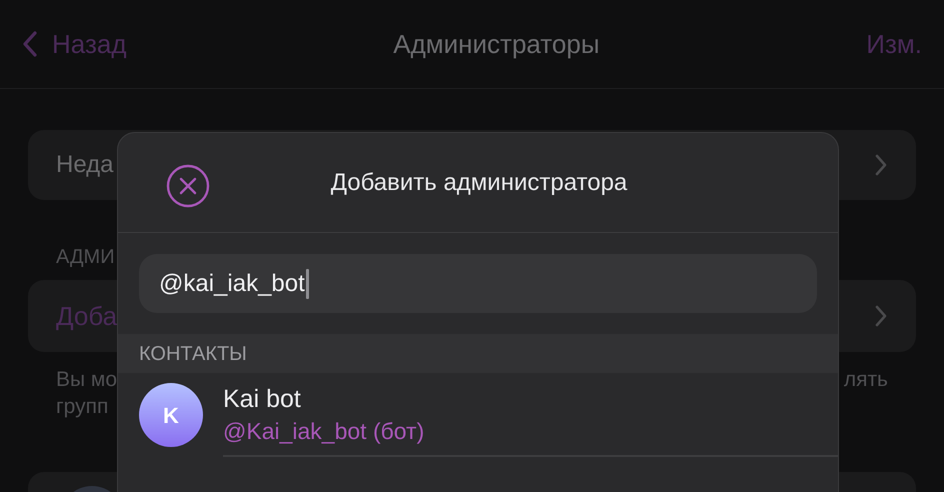 This screenshot has width=944, height=492. Describe the element at coordinates (479, 183) in the screenshot. I see `dialog-title: Добавить администратора` at that location.